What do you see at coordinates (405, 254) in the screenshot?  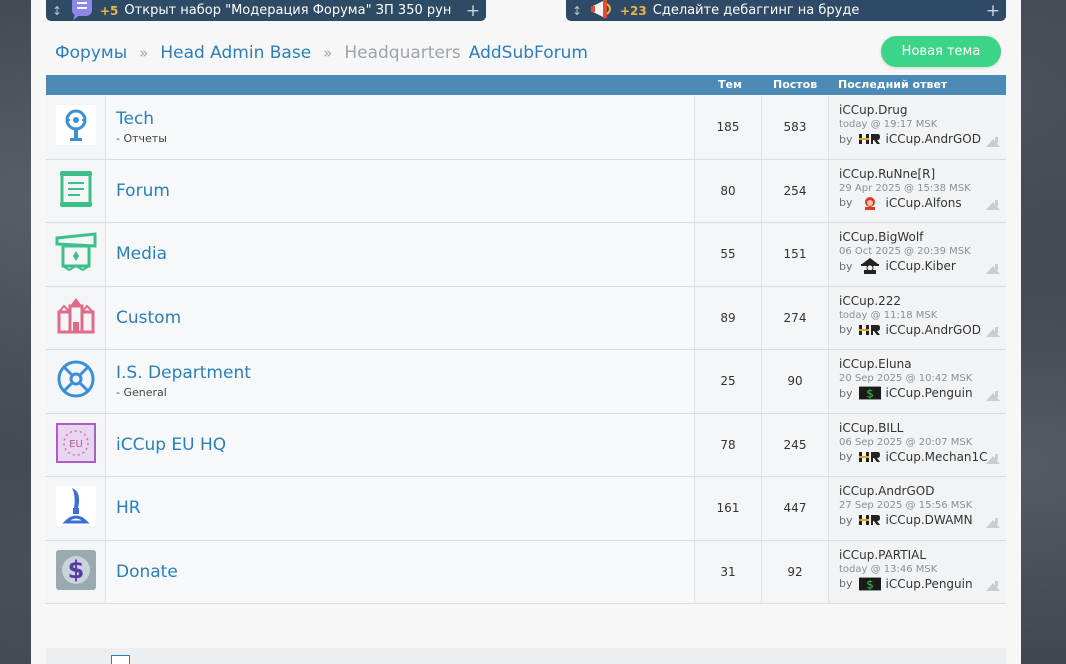 I see `forum-title: Media` at bounding box center [405, 254].